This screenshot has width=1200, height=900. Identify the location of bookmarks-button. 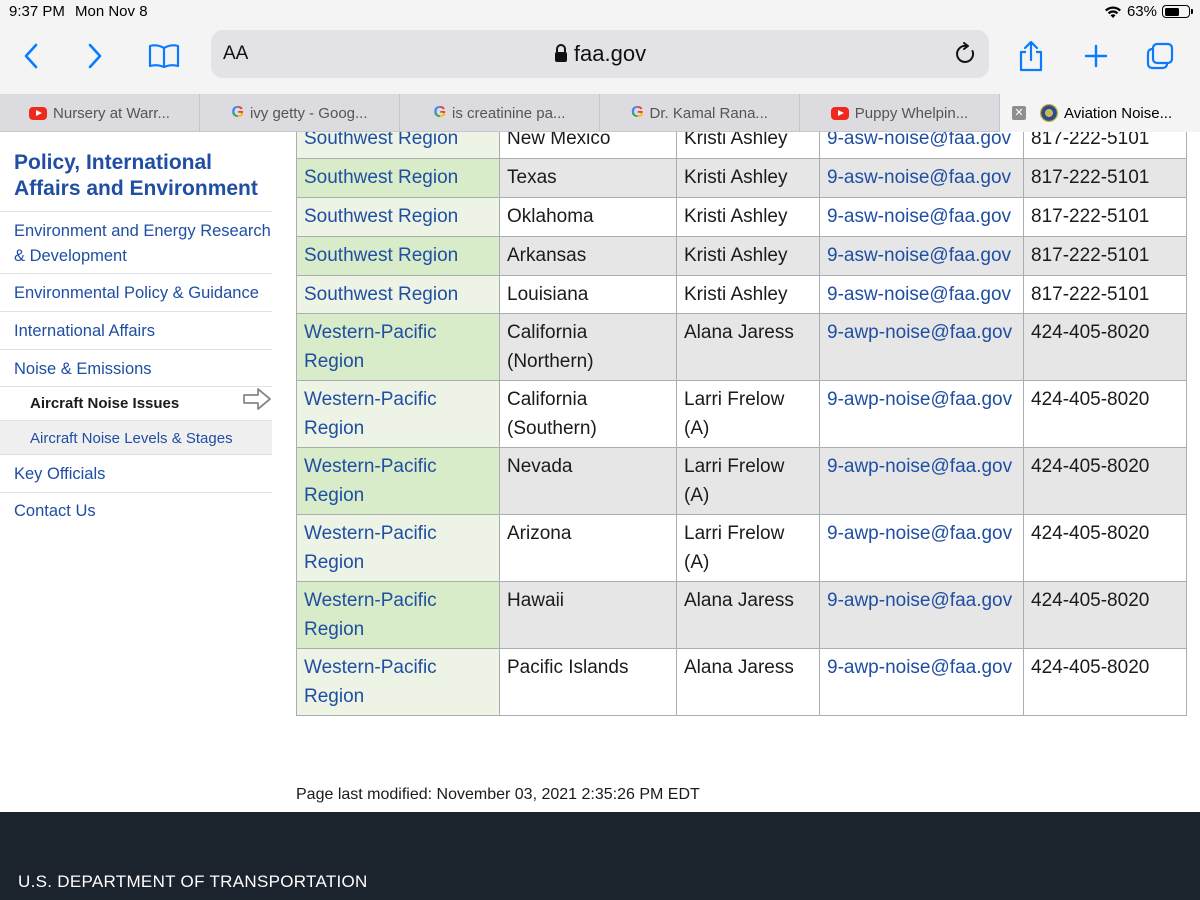
(164, 56).